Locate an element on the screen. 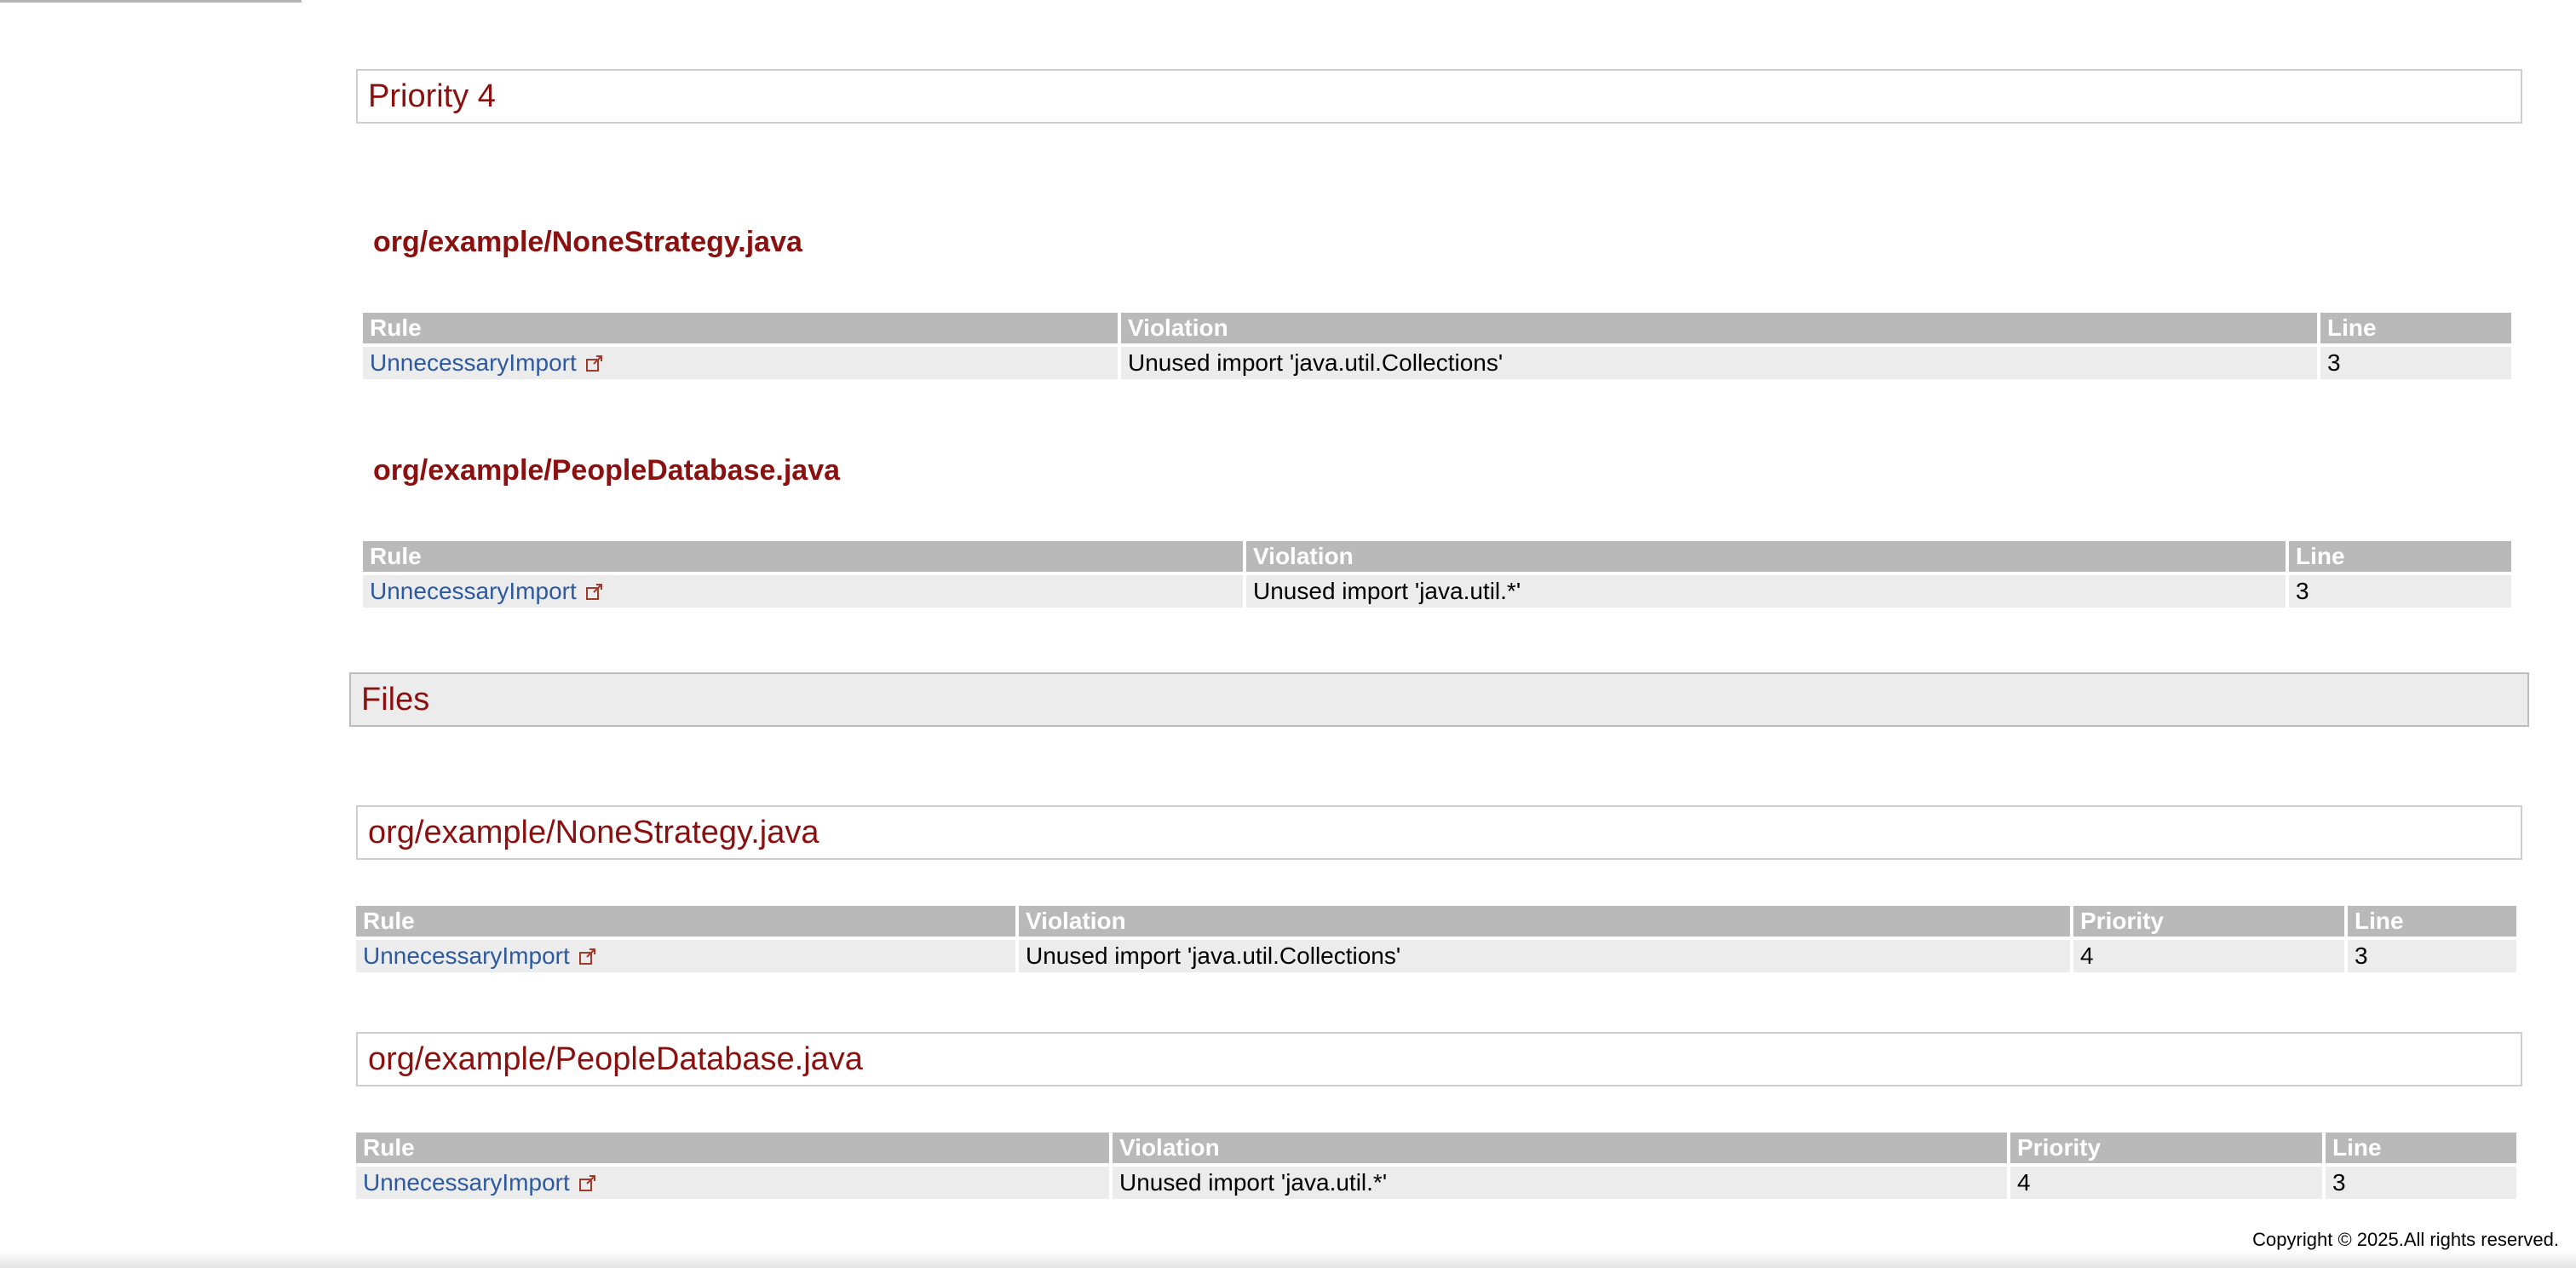 The image size is (2576, 1268). files-file-heading-nonestrategy: org/example/NoneStrategy.java is located at coordinates (1439, 832).